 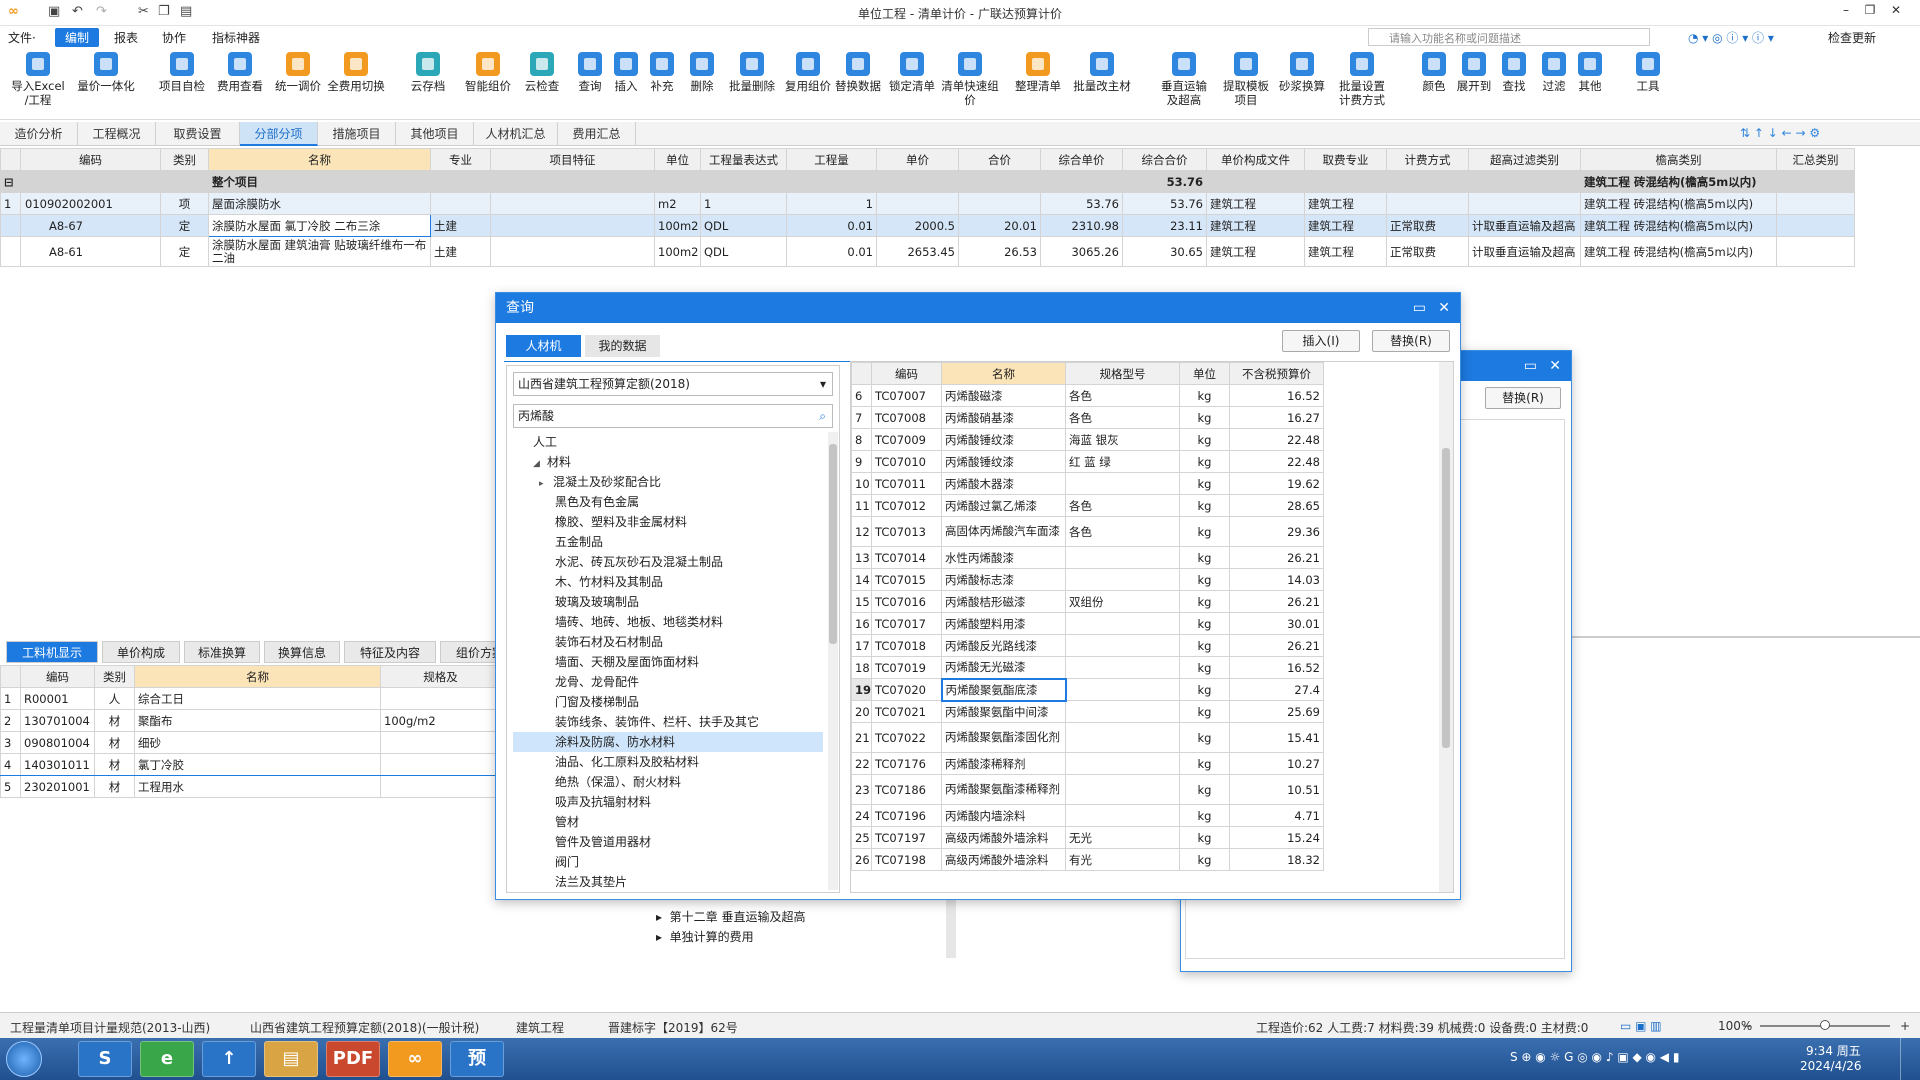 What do you see at coordinates (861, 667) in the screenshot?
I see `table-cell: 18` at bounding box center [861, 667].